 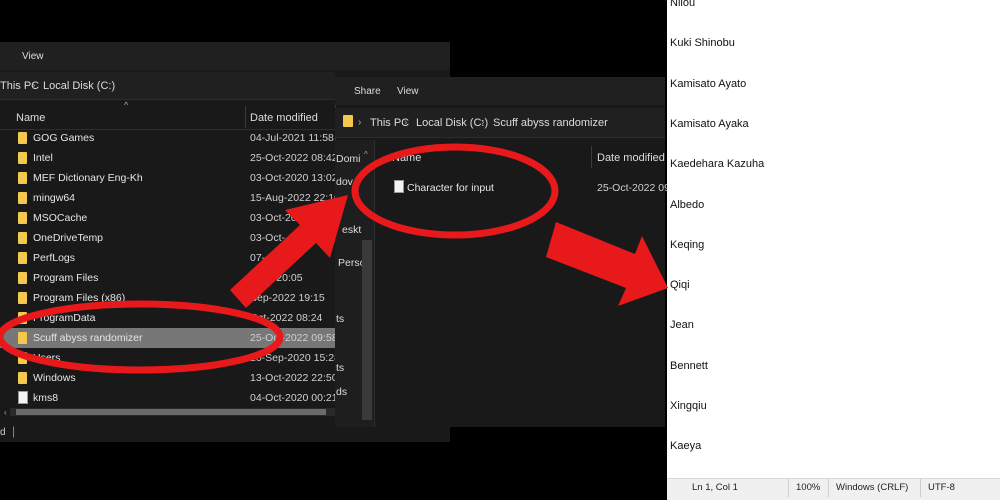 I want to click on highlight-ellipse-character-file, so click(x=455, y=191).